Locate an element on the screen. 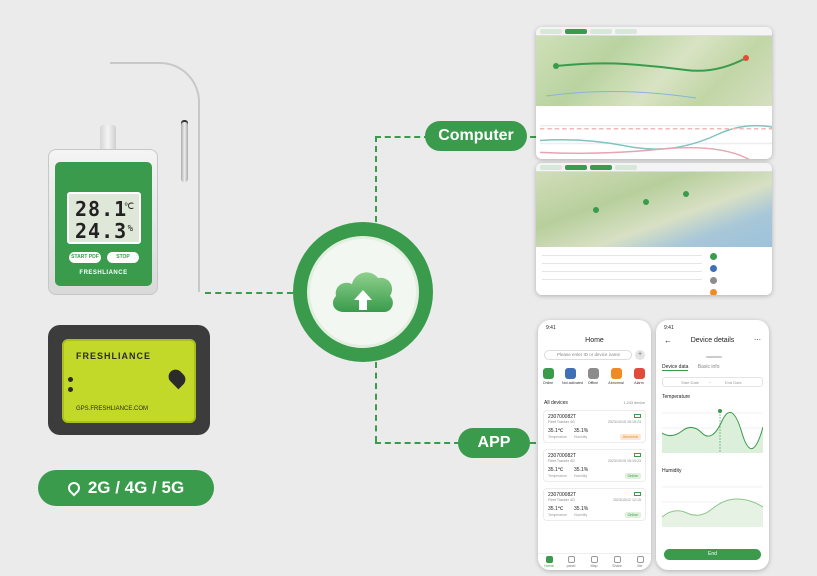 This screenshot has width=817, height=576. logger-lcd: 28.1 ℃ 24.3 % is located at coordinates (104, 218).